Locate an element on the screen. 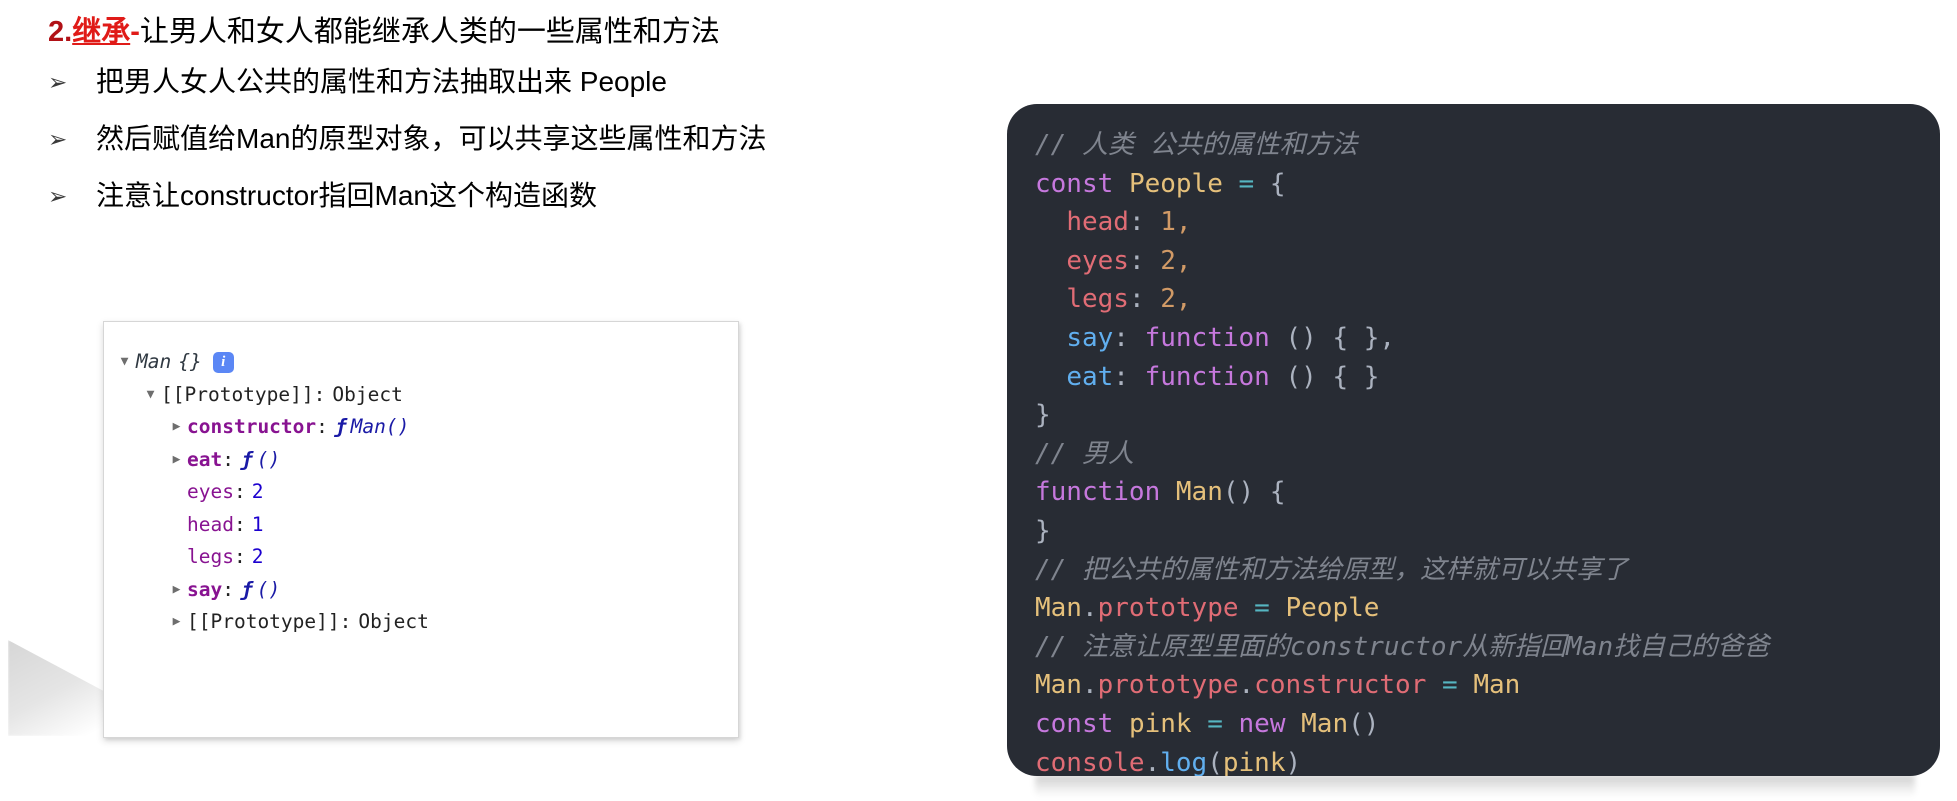  list-item: ➢ 注意让constructor指回Man这个构造函数 is located at coordinates (509, 204).